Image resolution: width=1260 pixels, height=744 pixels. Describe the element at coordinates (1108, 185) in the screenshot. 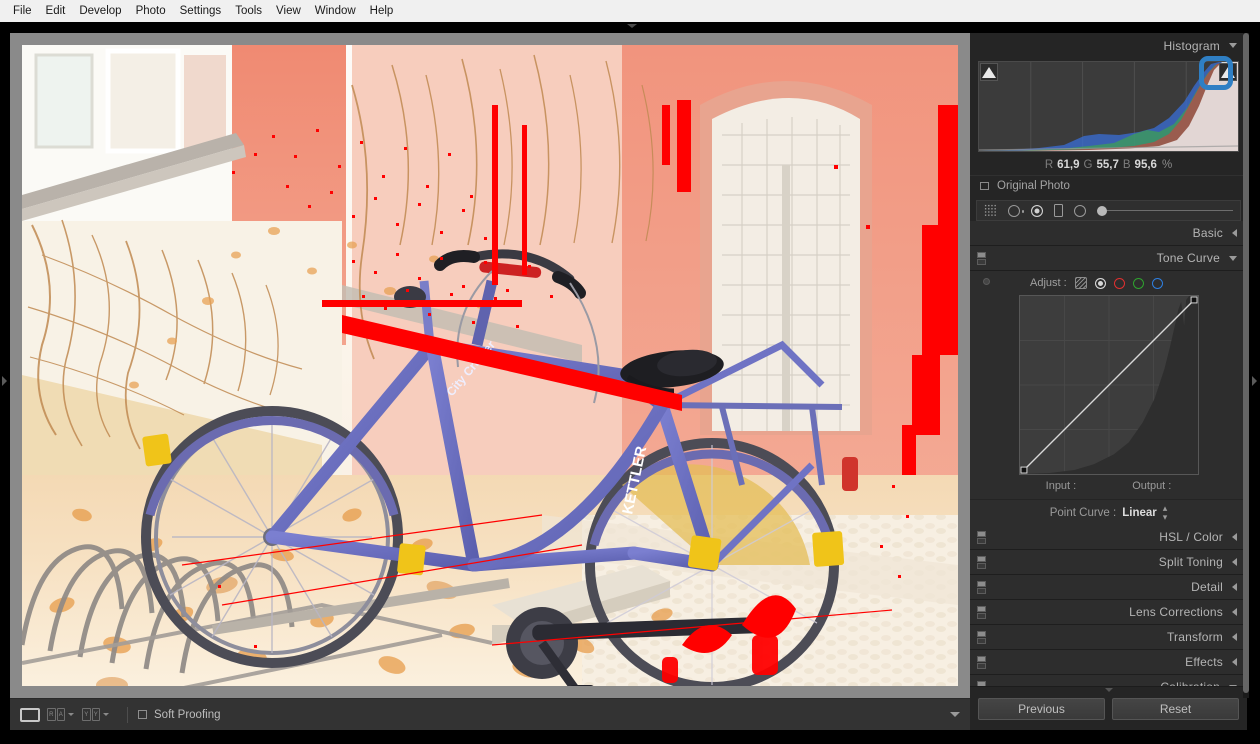

I see `original-photo-row: Original Photo` at that location.